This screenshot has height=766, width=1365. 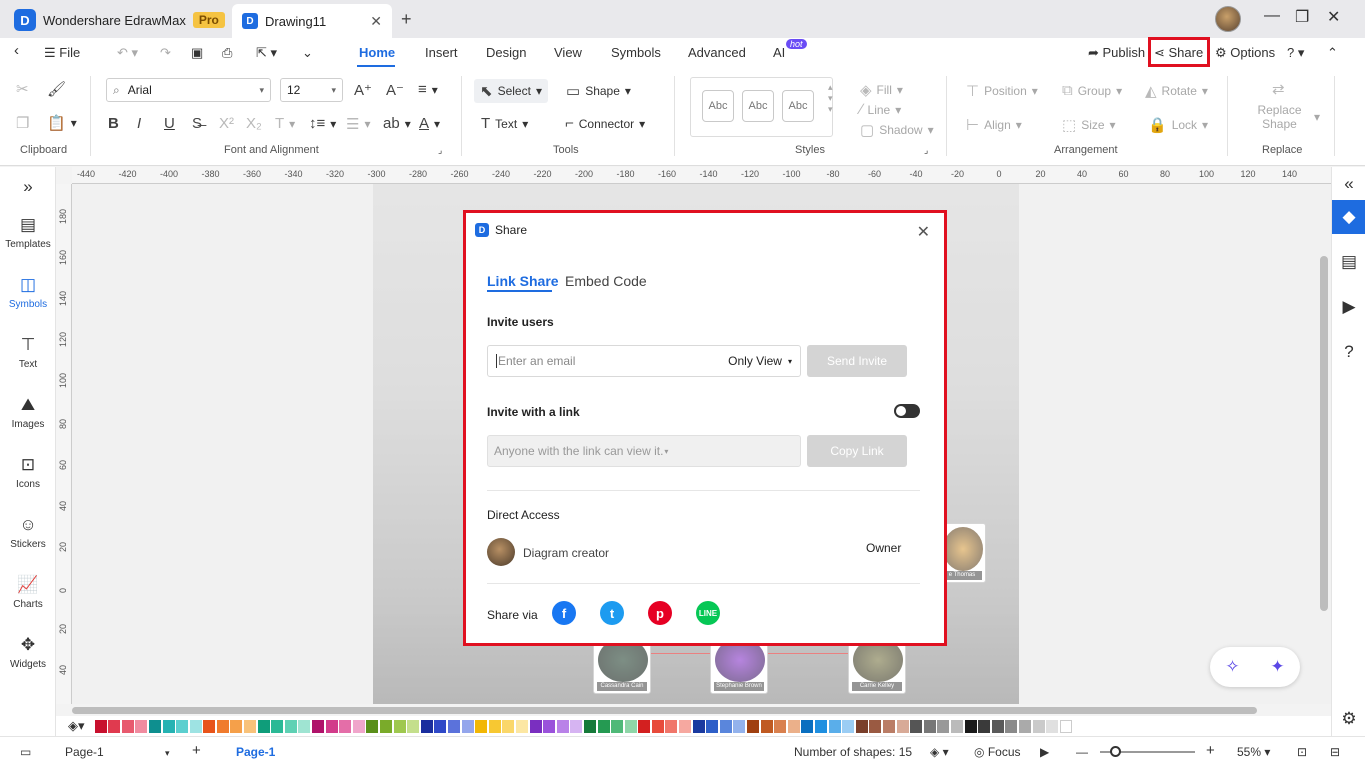 I want to click on style-sample-2: Abc, so click(x=758, y=106).